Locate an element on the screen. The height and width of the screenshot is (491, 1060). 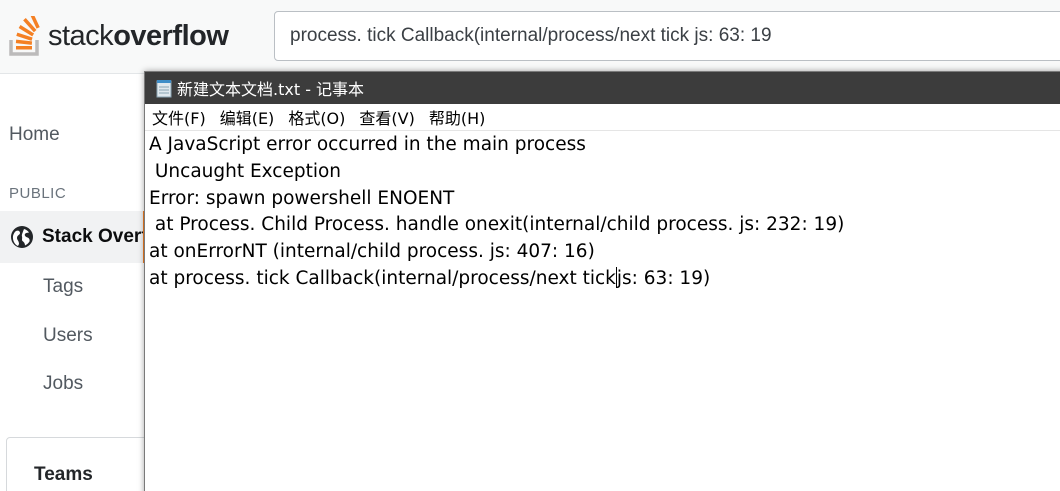
nav-home: Home is located at coordinates (34, 135).